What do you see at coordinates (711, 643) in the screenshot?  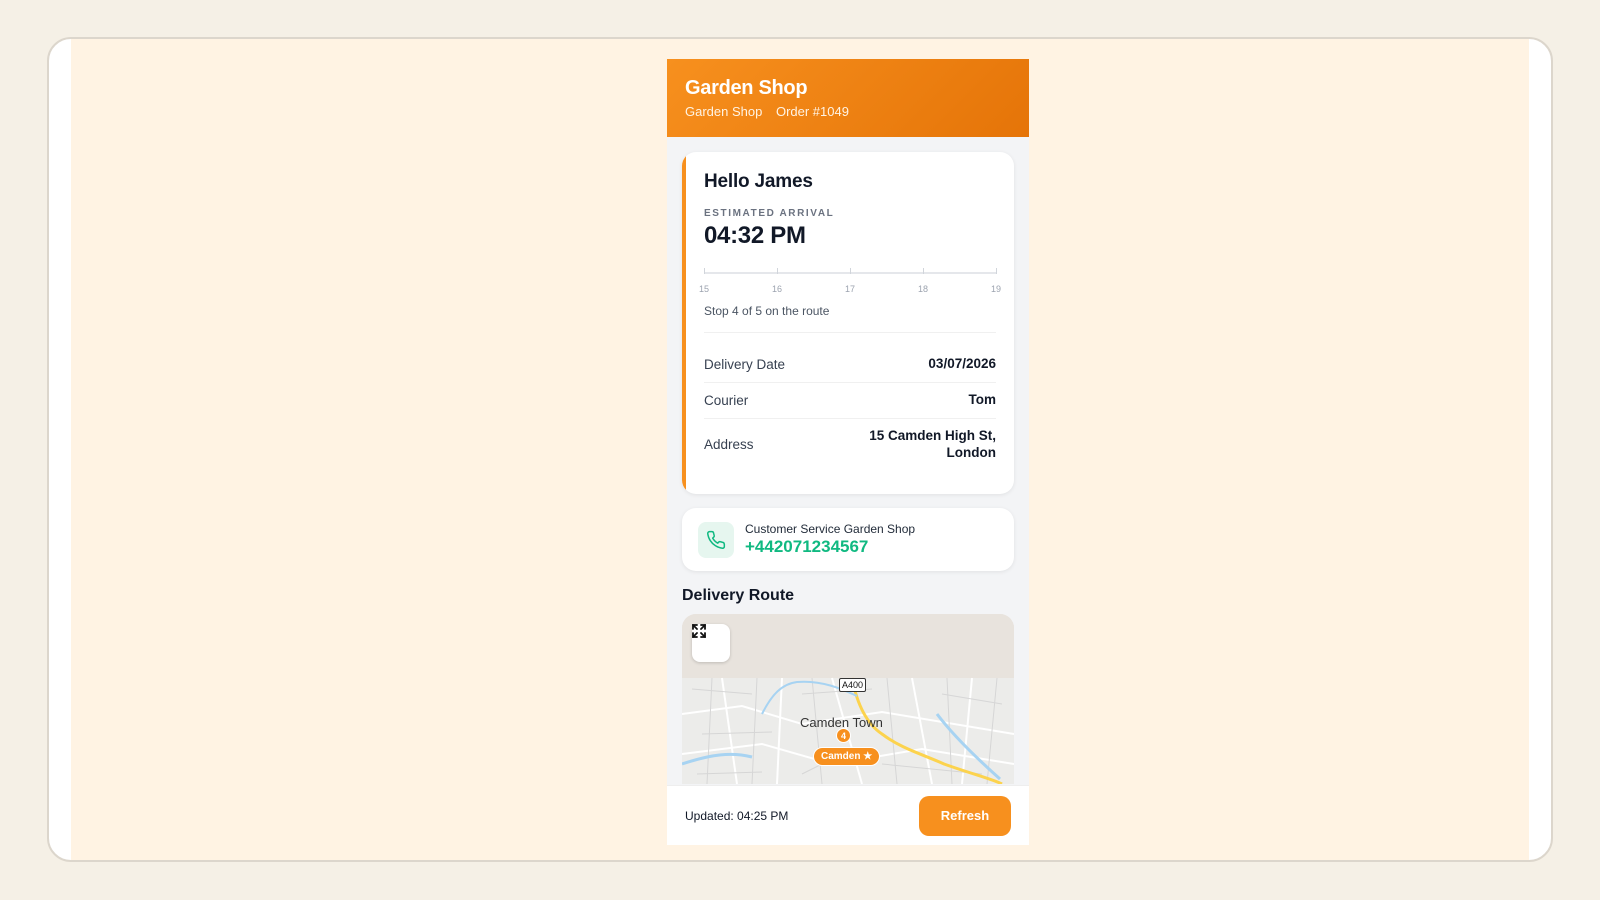 I see `expand-map-button` at bounding box center [711, 643].